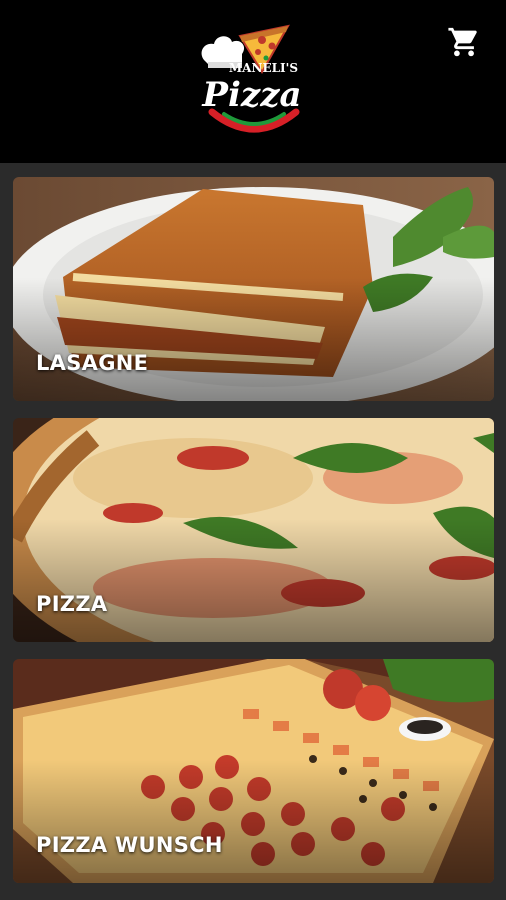 Image resolution: width=506 pixels, height=900 pixels. Describe the element at coordinates (92, 363) in the screenshot. I see `category-label: LASAGNE` at that location.